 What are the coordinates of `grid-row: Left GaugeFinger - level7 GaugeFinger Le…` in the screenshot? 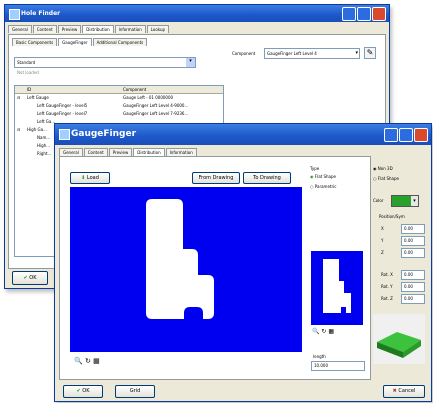 It's located at (119, 113).